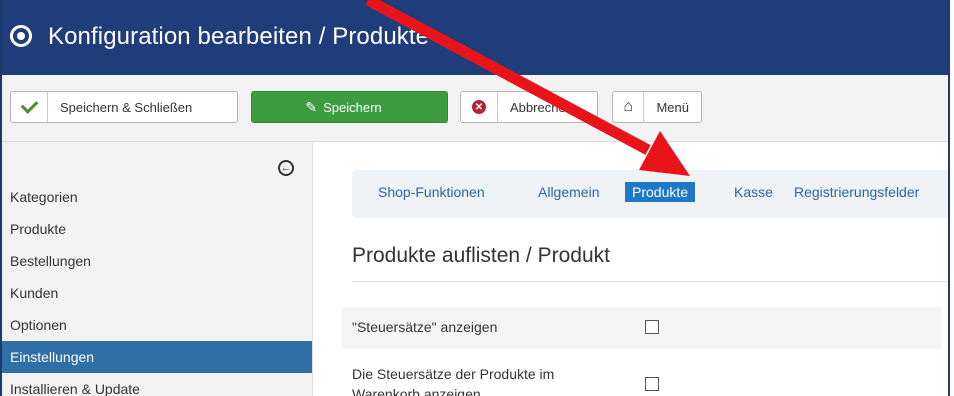 Image resolution: width=954 pixels, height=396 pixels. Describe the element at coordinates (286, 168) in the screenshot. I see `collapse-sidebar-icon: ←` at that location.